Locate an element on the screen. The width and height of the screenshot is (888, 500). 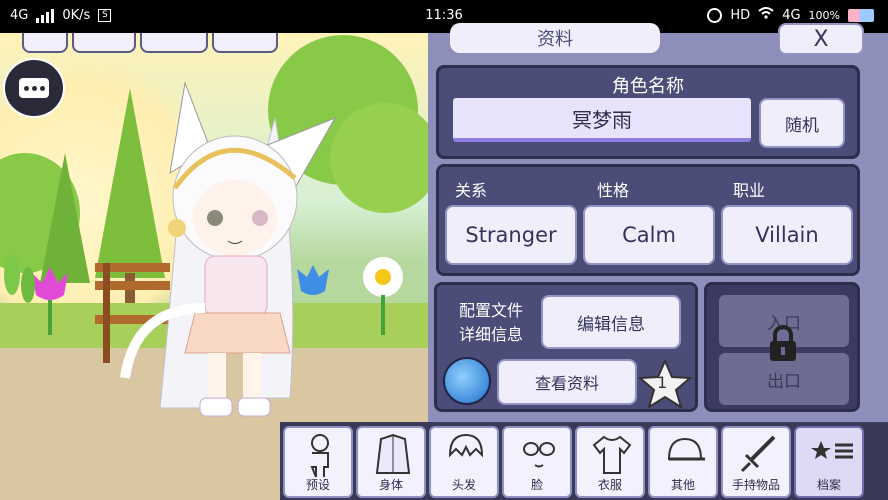
entrance-exit-card: 入口 出口 is located at coordinates (782, 347).